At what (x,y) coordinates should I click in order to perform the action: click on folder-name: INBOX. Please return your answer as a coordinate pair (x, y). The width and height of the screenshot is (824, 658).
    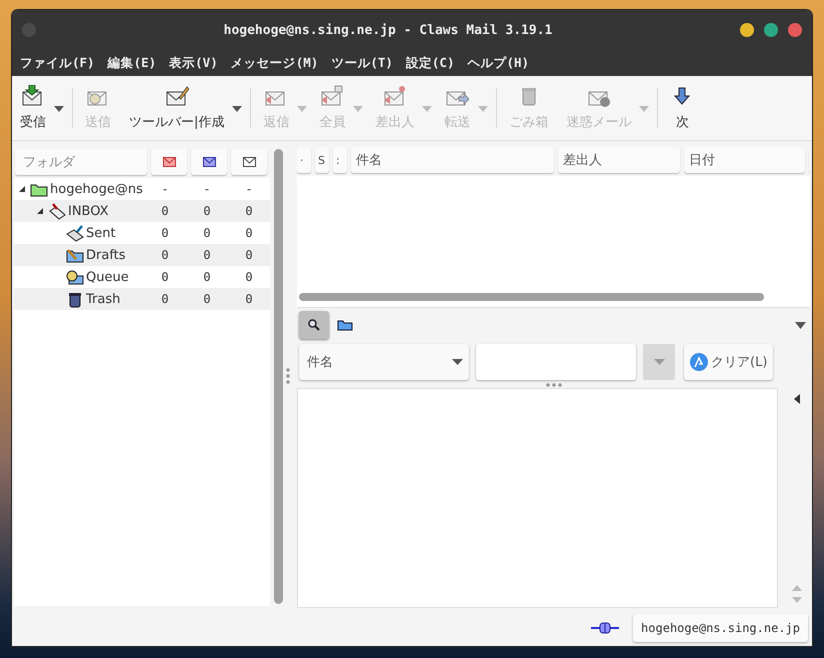
    Looking at the image, I should click on (88, 211).